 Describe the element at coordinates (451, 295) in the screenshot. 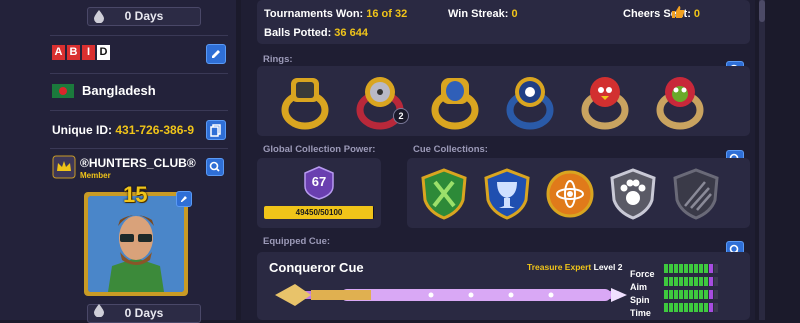

I see `conqueror-cue-image` at that location.